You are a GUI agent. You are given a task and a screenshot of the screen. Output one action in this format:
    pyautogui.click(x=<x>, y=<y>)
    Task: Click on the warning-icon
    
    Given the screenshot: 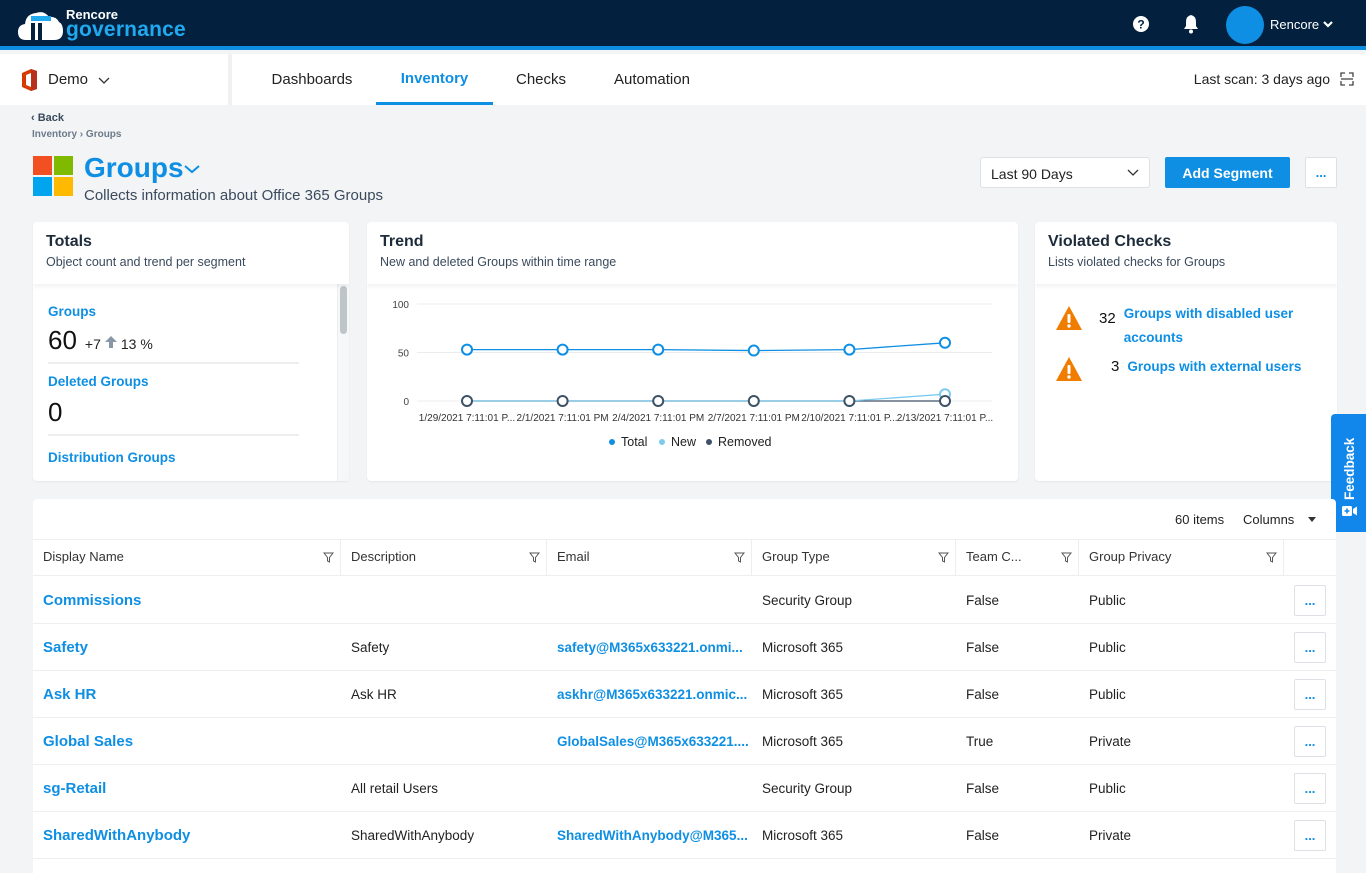 What is the action you would take?
    pyautogui.click(x=1069, y=369)
    